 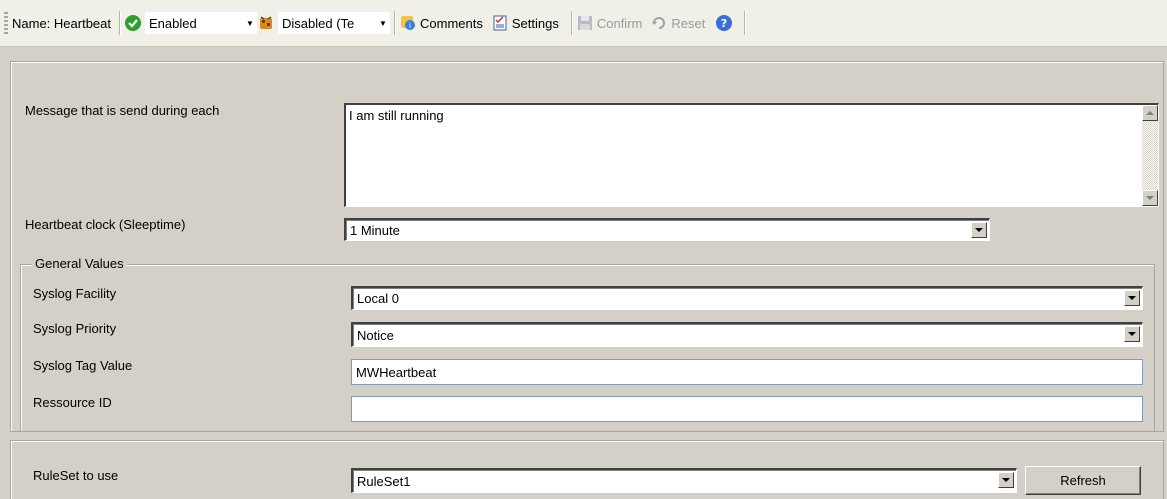 What do you see at coordinates (378, 298) in the screenshot?
I see `facility-value: Local 0` at bounding box center [378, 298].